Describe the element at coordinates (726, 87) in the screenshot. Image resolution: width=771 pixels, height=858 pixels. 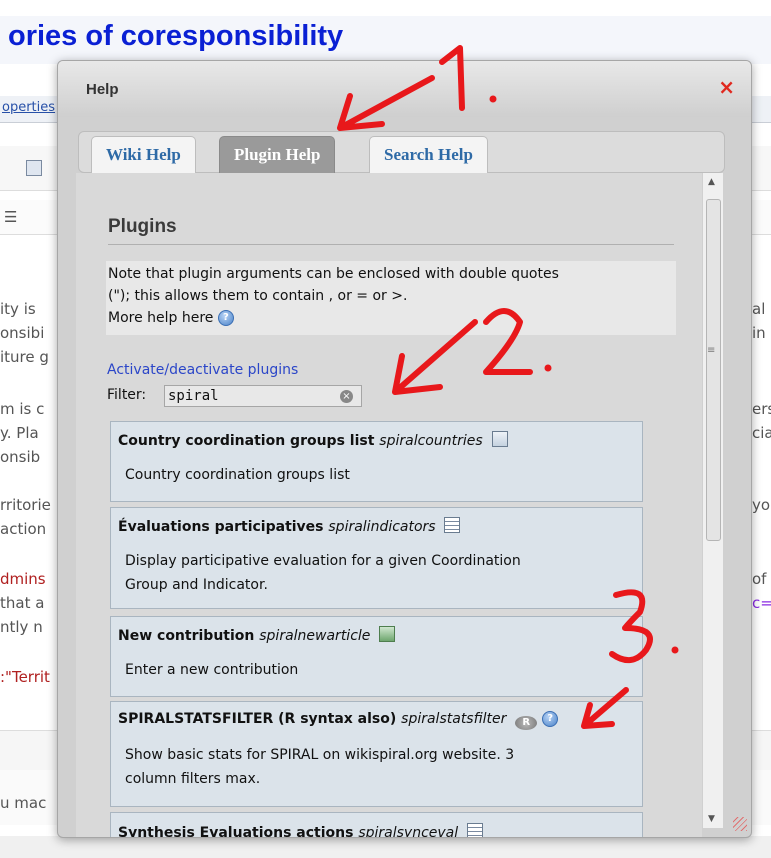
I see `close-button: ×` at that location.